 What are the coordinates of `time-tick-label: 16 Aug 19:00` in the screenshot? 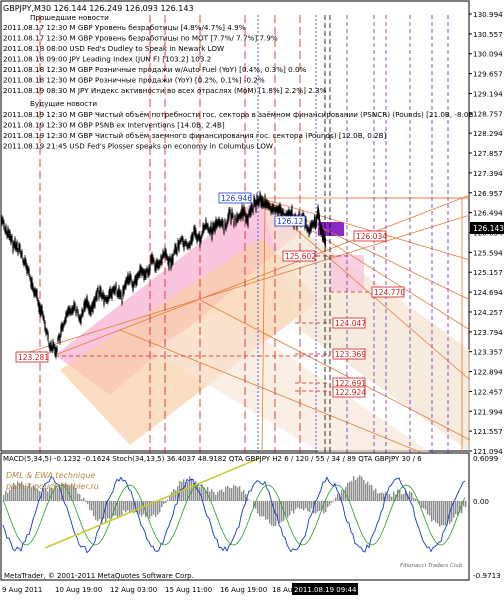 It's located at (243, 590).